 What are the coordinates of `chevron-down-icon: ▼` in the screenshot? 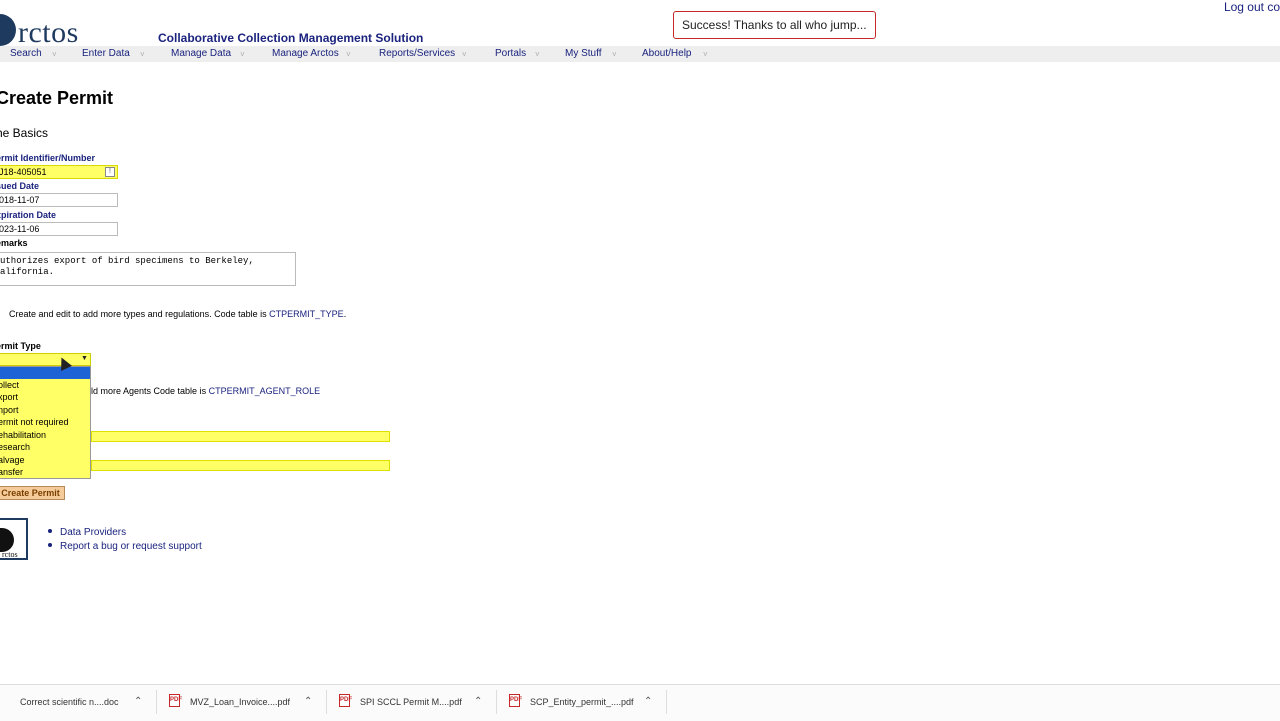 It's located at (84, 358).